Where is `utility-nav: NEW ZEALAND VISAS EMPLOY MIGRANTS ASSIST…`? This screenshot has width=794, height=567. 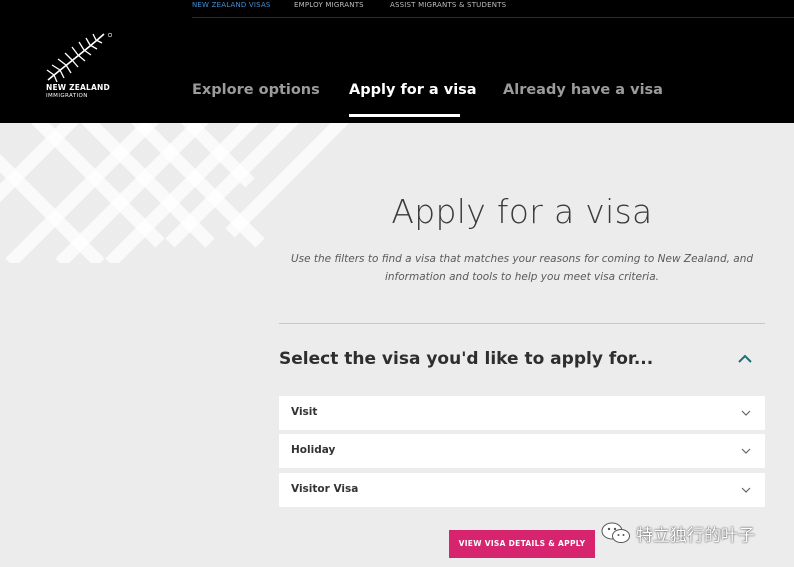 utility-nav: NEW ZEALAND VISAS EMPLOY MIGRANTS ASSIST… is located at coordinates (493, 9).